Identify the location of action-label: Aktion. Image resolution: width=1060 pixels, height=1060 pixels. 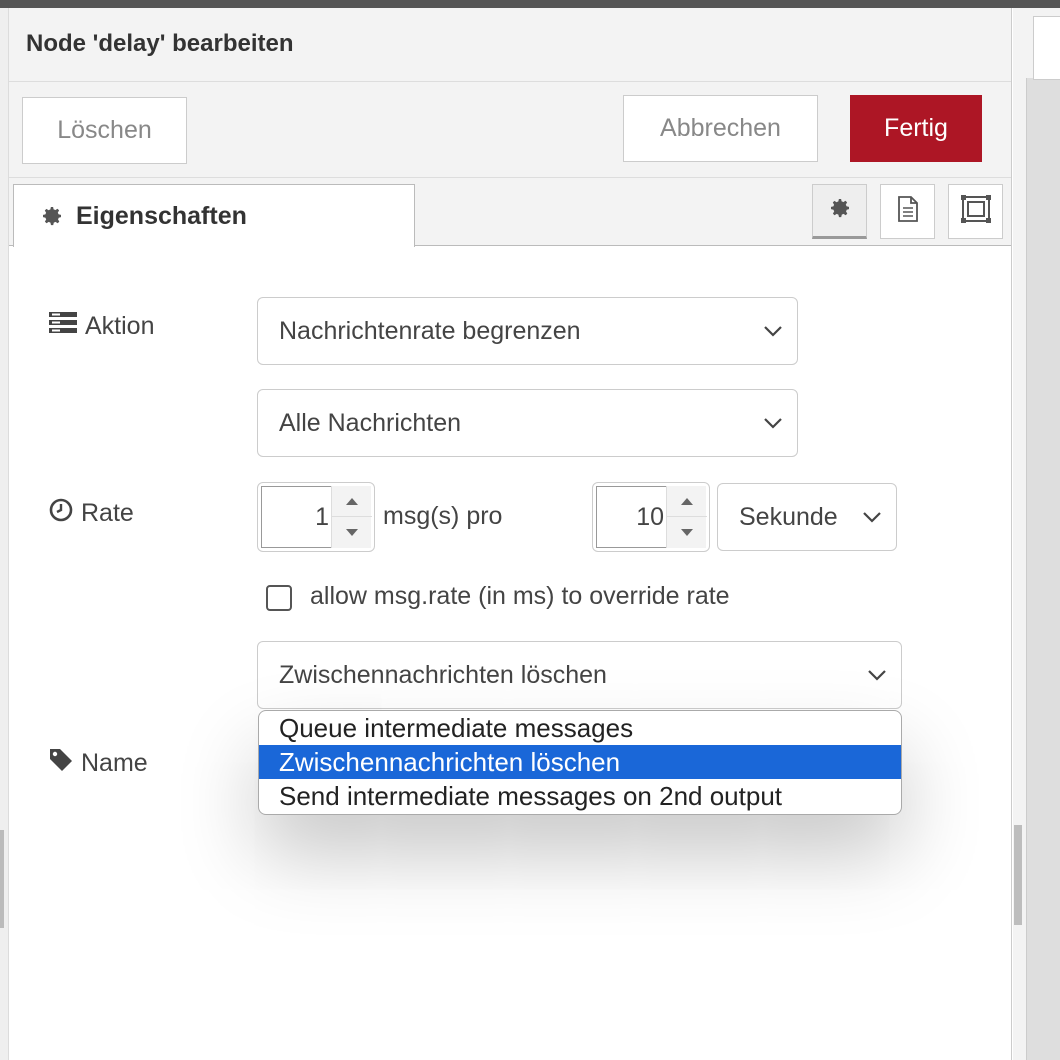
(101, 326).